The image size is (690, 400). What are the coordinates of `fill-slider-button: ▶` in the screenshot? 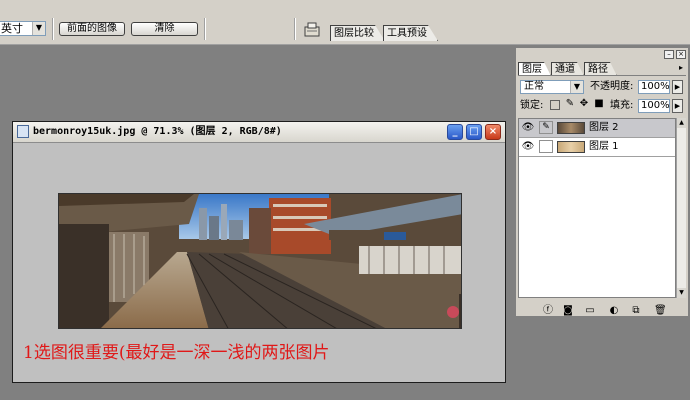 It's located at (677, 106).